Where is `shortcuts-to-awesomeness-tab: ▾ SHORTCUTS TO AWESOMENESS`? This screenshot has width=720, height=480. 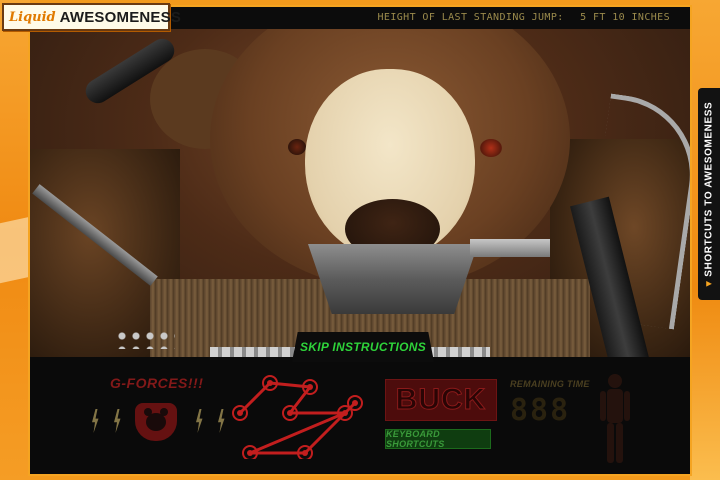
shortcuts-to-awesomeness-tab: ▾ SHORTCUTS TO AWESOMENESS is located at coordinates (709, 194).